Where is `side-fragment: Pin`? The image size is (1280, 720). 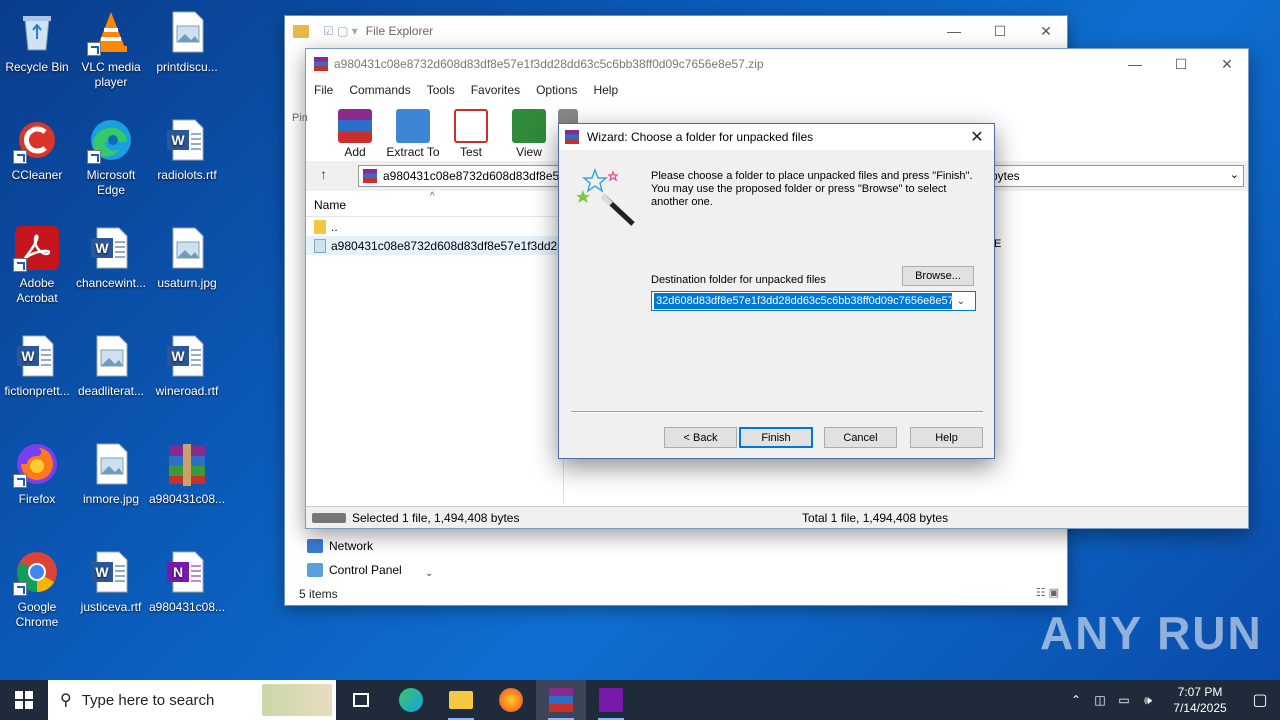
side-fragment: Pin is located at coordinates (300, 118).